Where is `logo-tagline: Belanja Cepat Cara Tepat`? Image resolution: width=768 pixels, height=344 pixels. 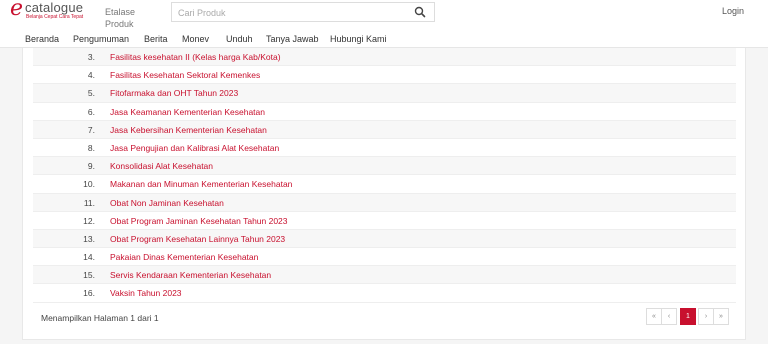
logo-tagline: Belanja Cepat Cara Tepat is located at coordinates (55, 17).